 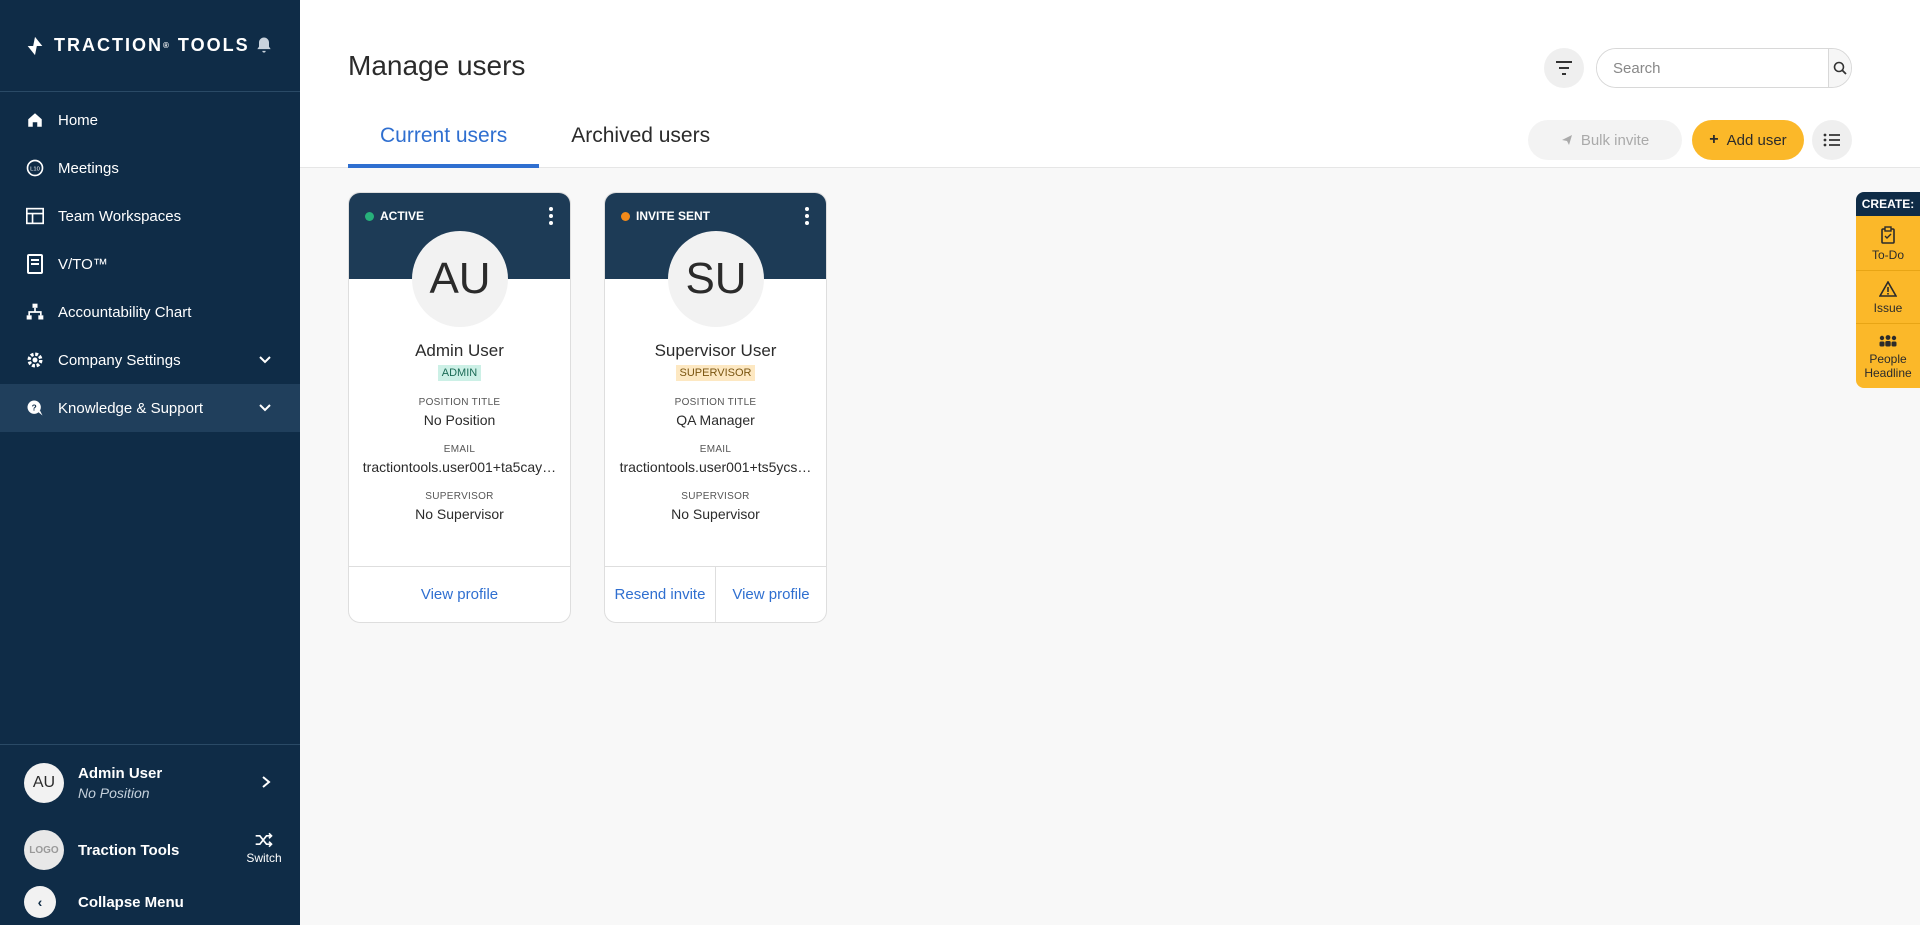 I want to click on create-panel: CREATE: To-Do Issue People Headline, so click(x=1888, y=290).